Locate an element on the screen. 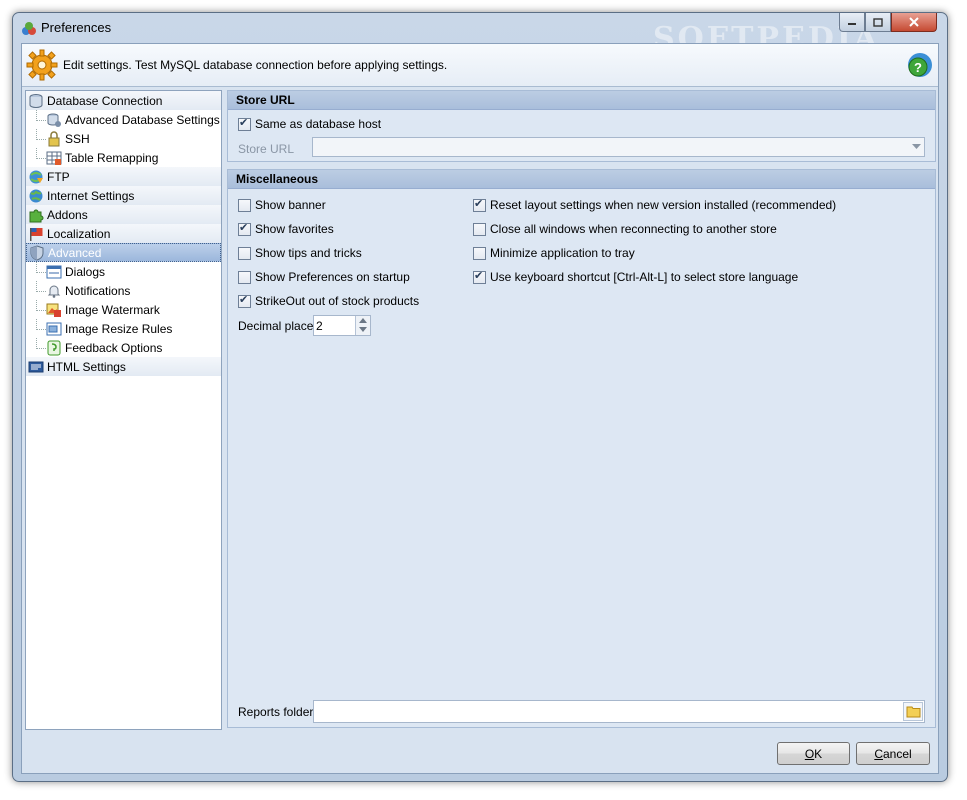  reports-folder-label: Reports folder is located at coordinates (276, 712).